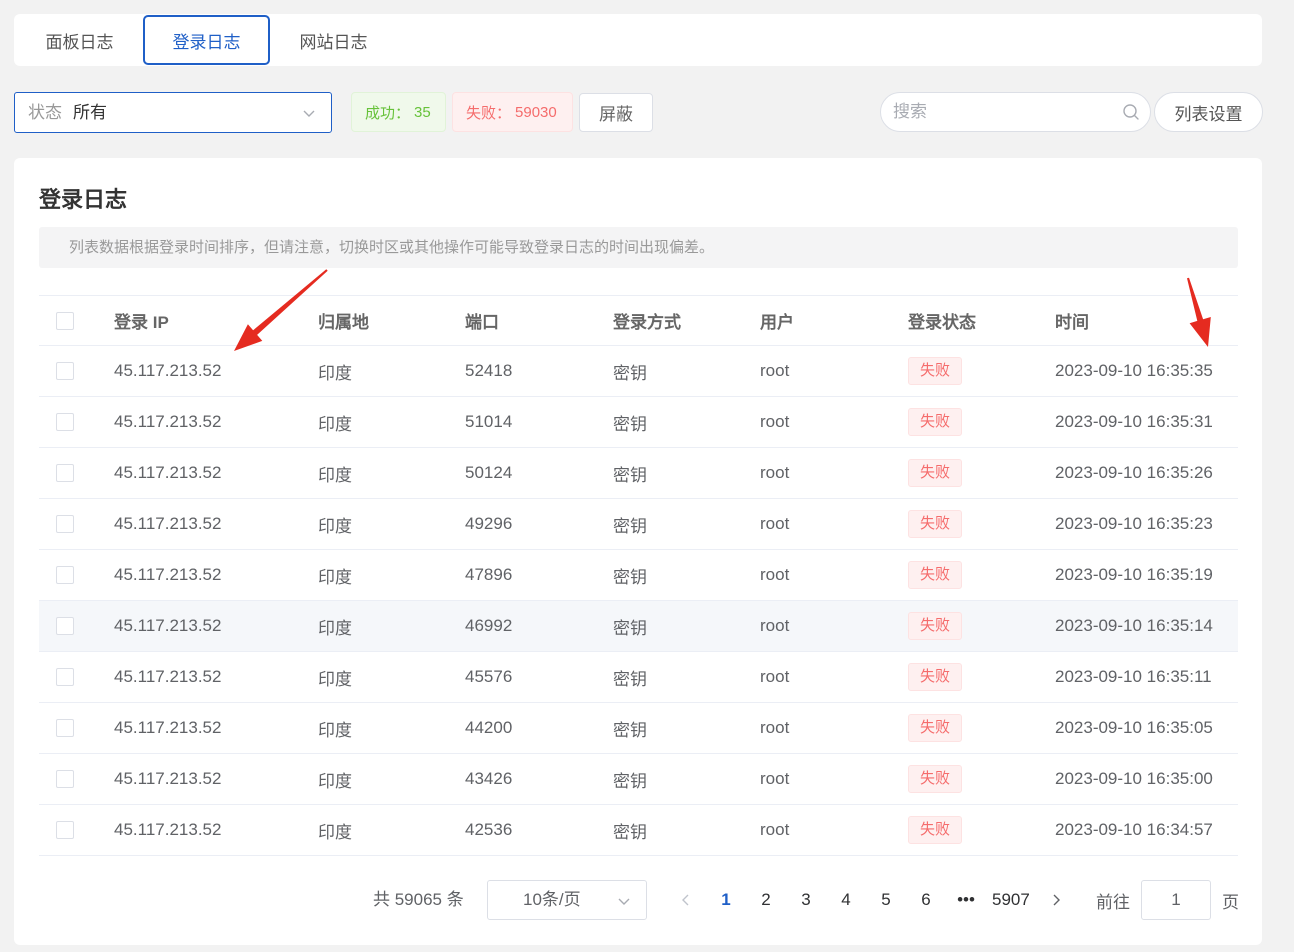  I want to click on search-icon, so click(1131, 112).